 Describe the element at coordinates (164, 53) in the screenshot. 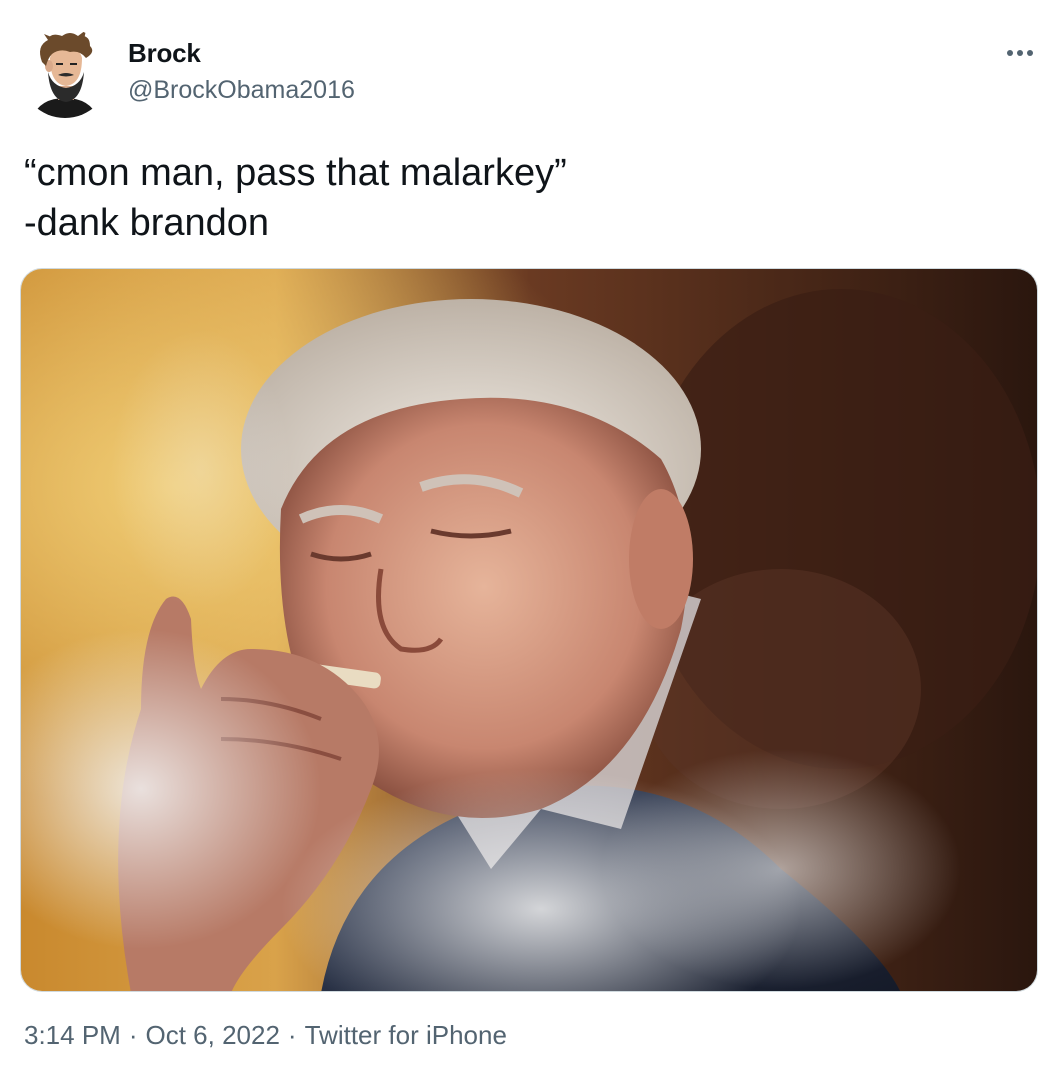

I see `user-display-name: Brock` at that location.